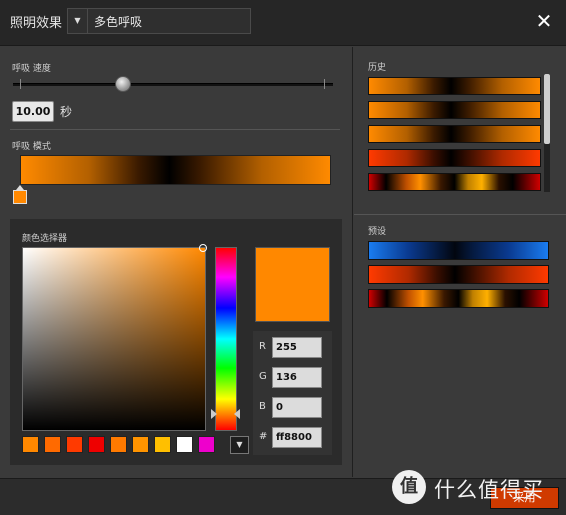 Image resolution: width=566 pixels, height=515 pixels. What do you see at coordinates (547, 109) in the screenshot?
I see `history-scrollbar-thumb` at bounding box center [547, 109].